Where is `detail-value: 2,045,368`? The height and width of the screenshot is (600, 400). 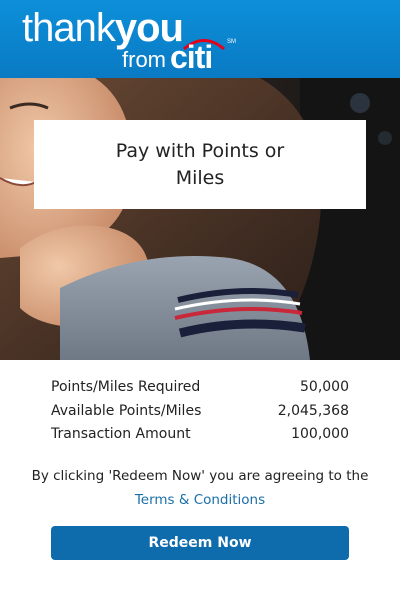
detail-value: 2,045,368 is located at coordinates (313, 410).